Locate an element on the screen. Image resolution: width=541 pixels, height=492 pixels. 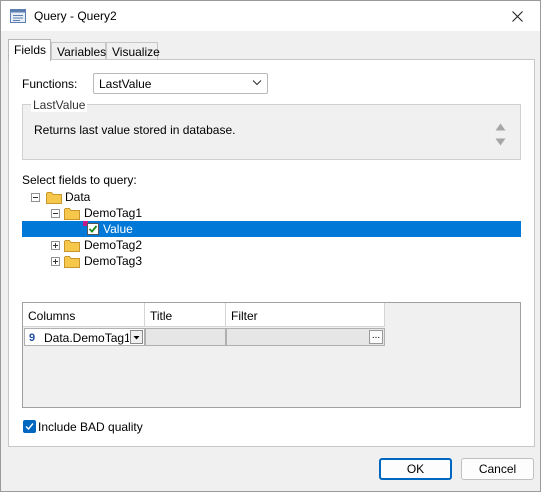
column-header-columns: Columns is located at coordinates (84, 315).